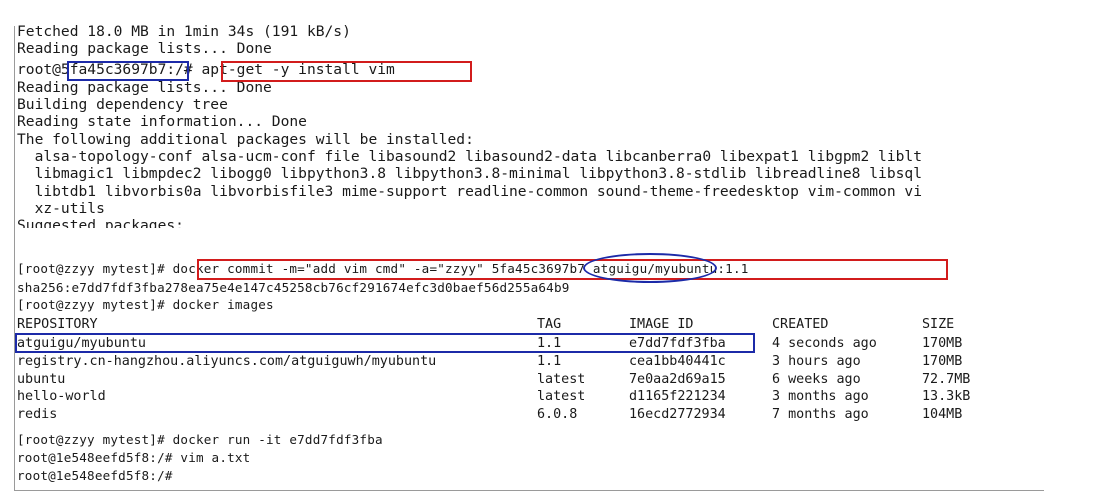 The image size is (1105, 496). I want to click on row-created: 4 seconds ago, so click(824, 343).